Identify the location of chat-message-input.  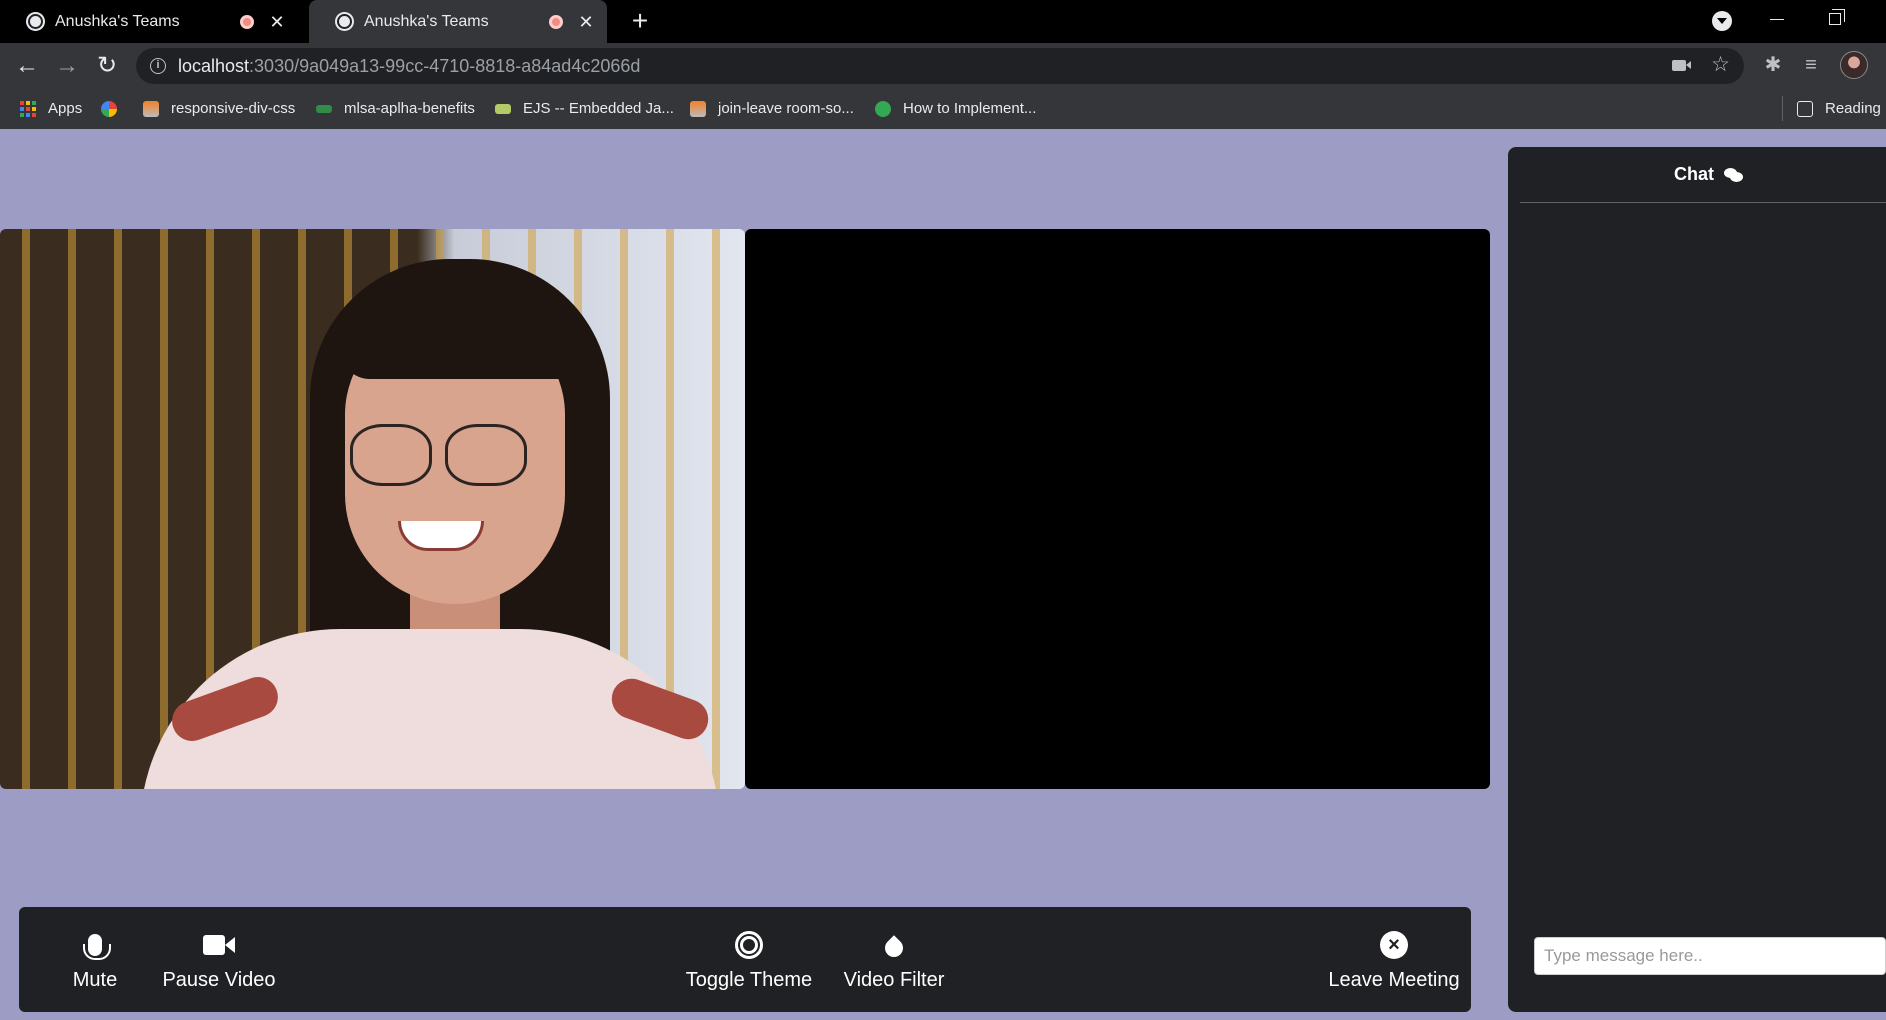
(1710, 956).